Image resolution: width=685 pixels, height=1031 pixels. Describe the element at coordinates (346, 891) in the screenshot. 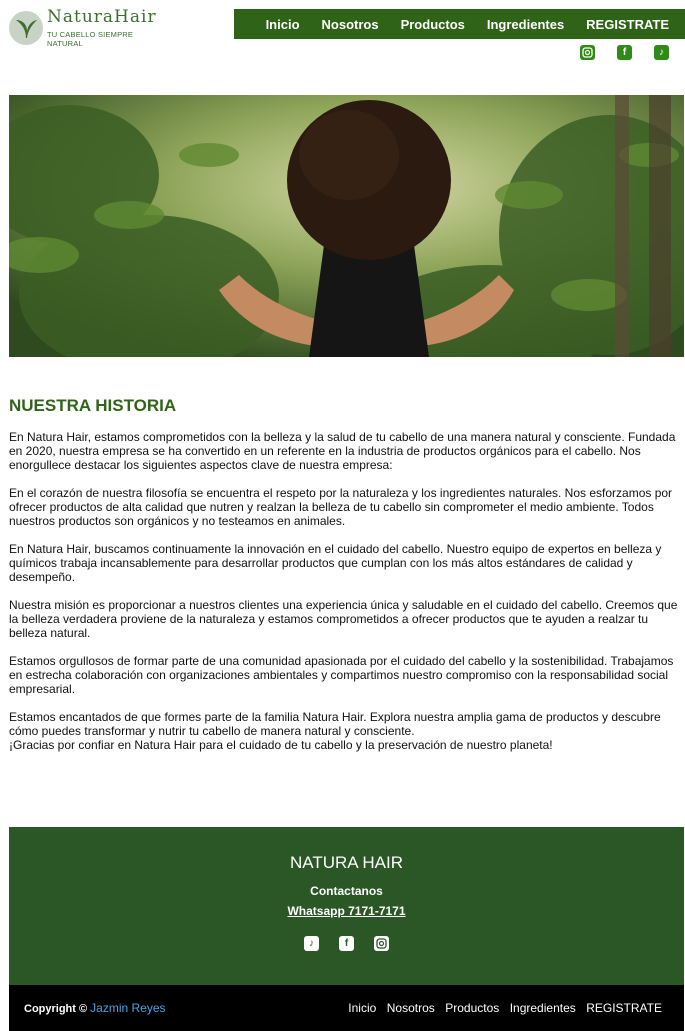

I see `footer-contact-label: Contactanos` at that location.